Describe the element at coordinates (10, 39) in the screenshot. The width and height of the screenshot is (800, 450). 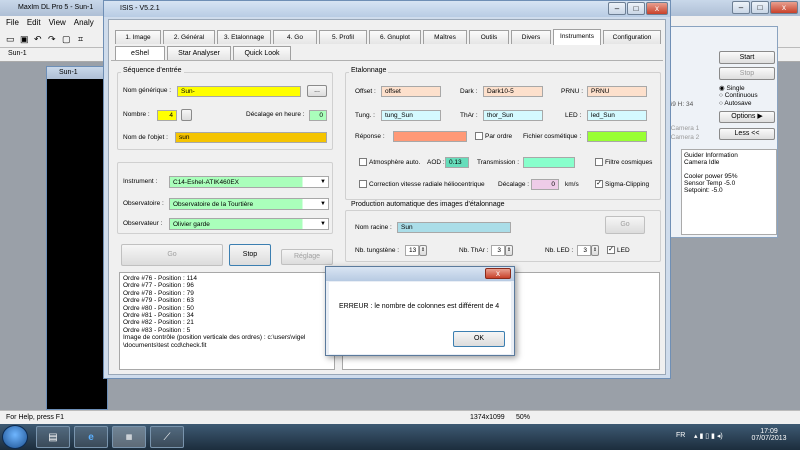
I see `open-icon: ▭` at that location.